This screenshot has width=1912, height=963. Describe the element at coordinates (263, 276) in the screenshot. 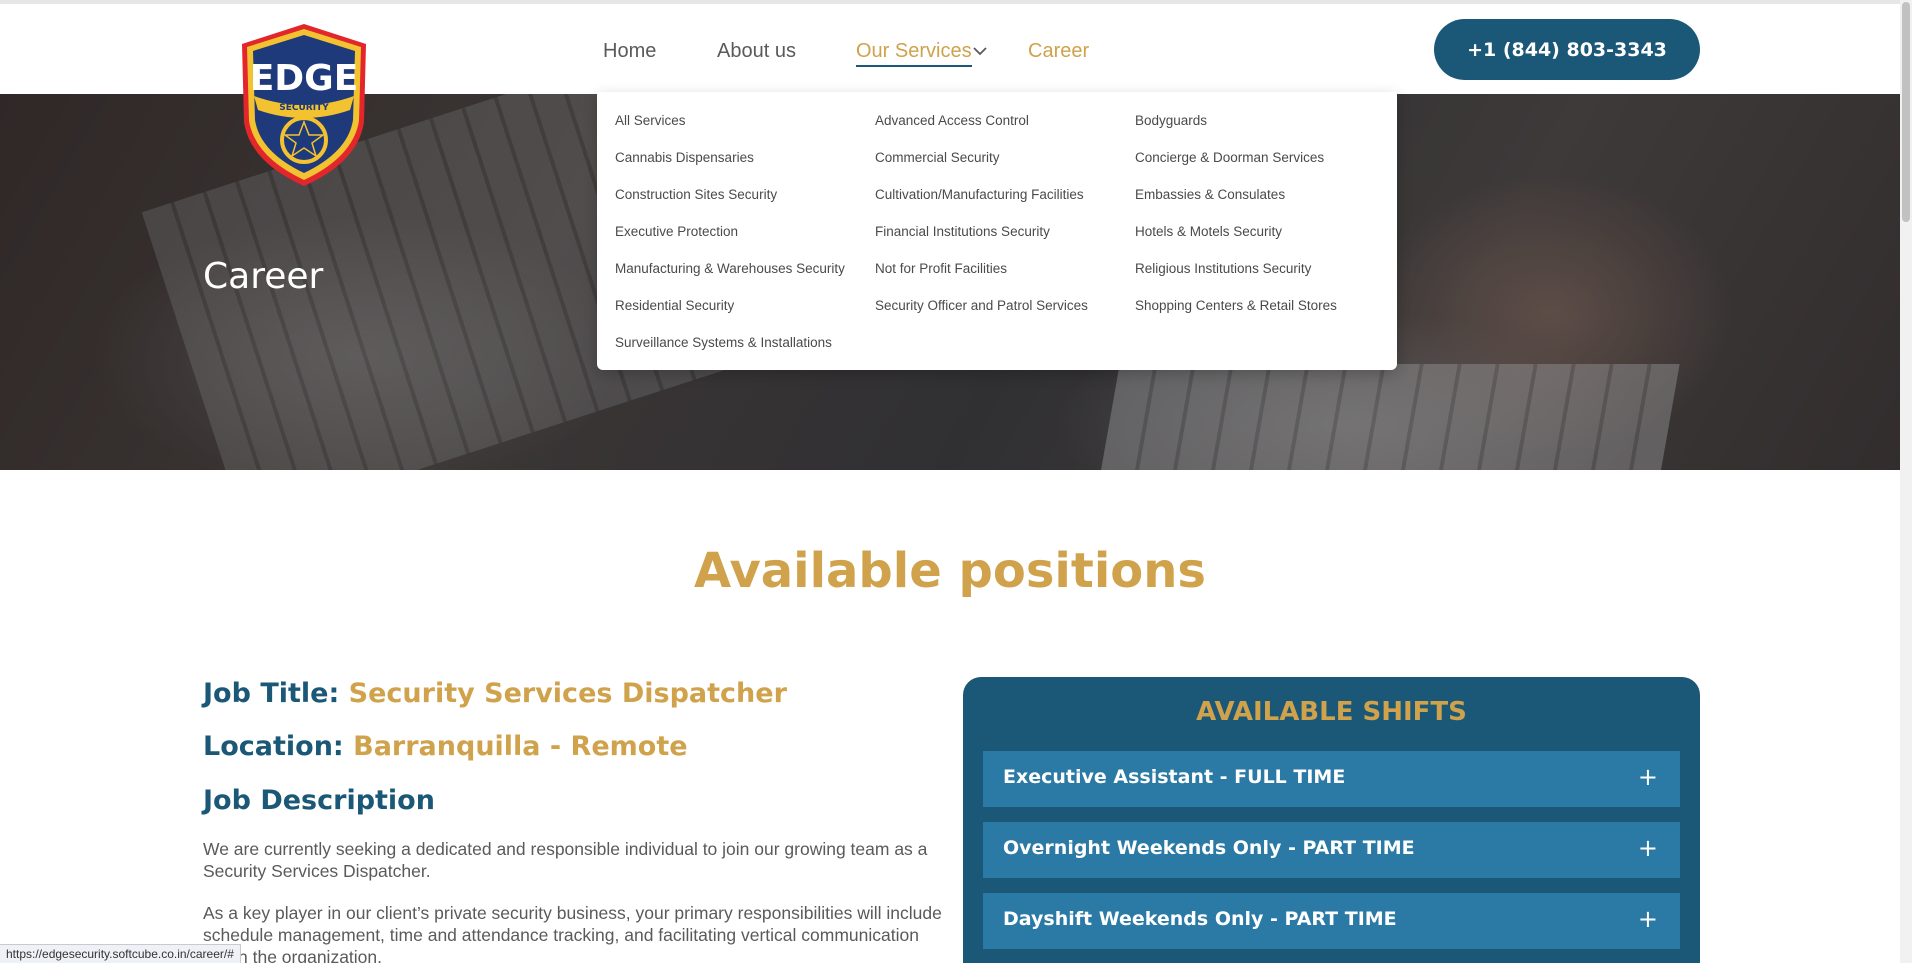

I see `hero-title: Career` at that location.